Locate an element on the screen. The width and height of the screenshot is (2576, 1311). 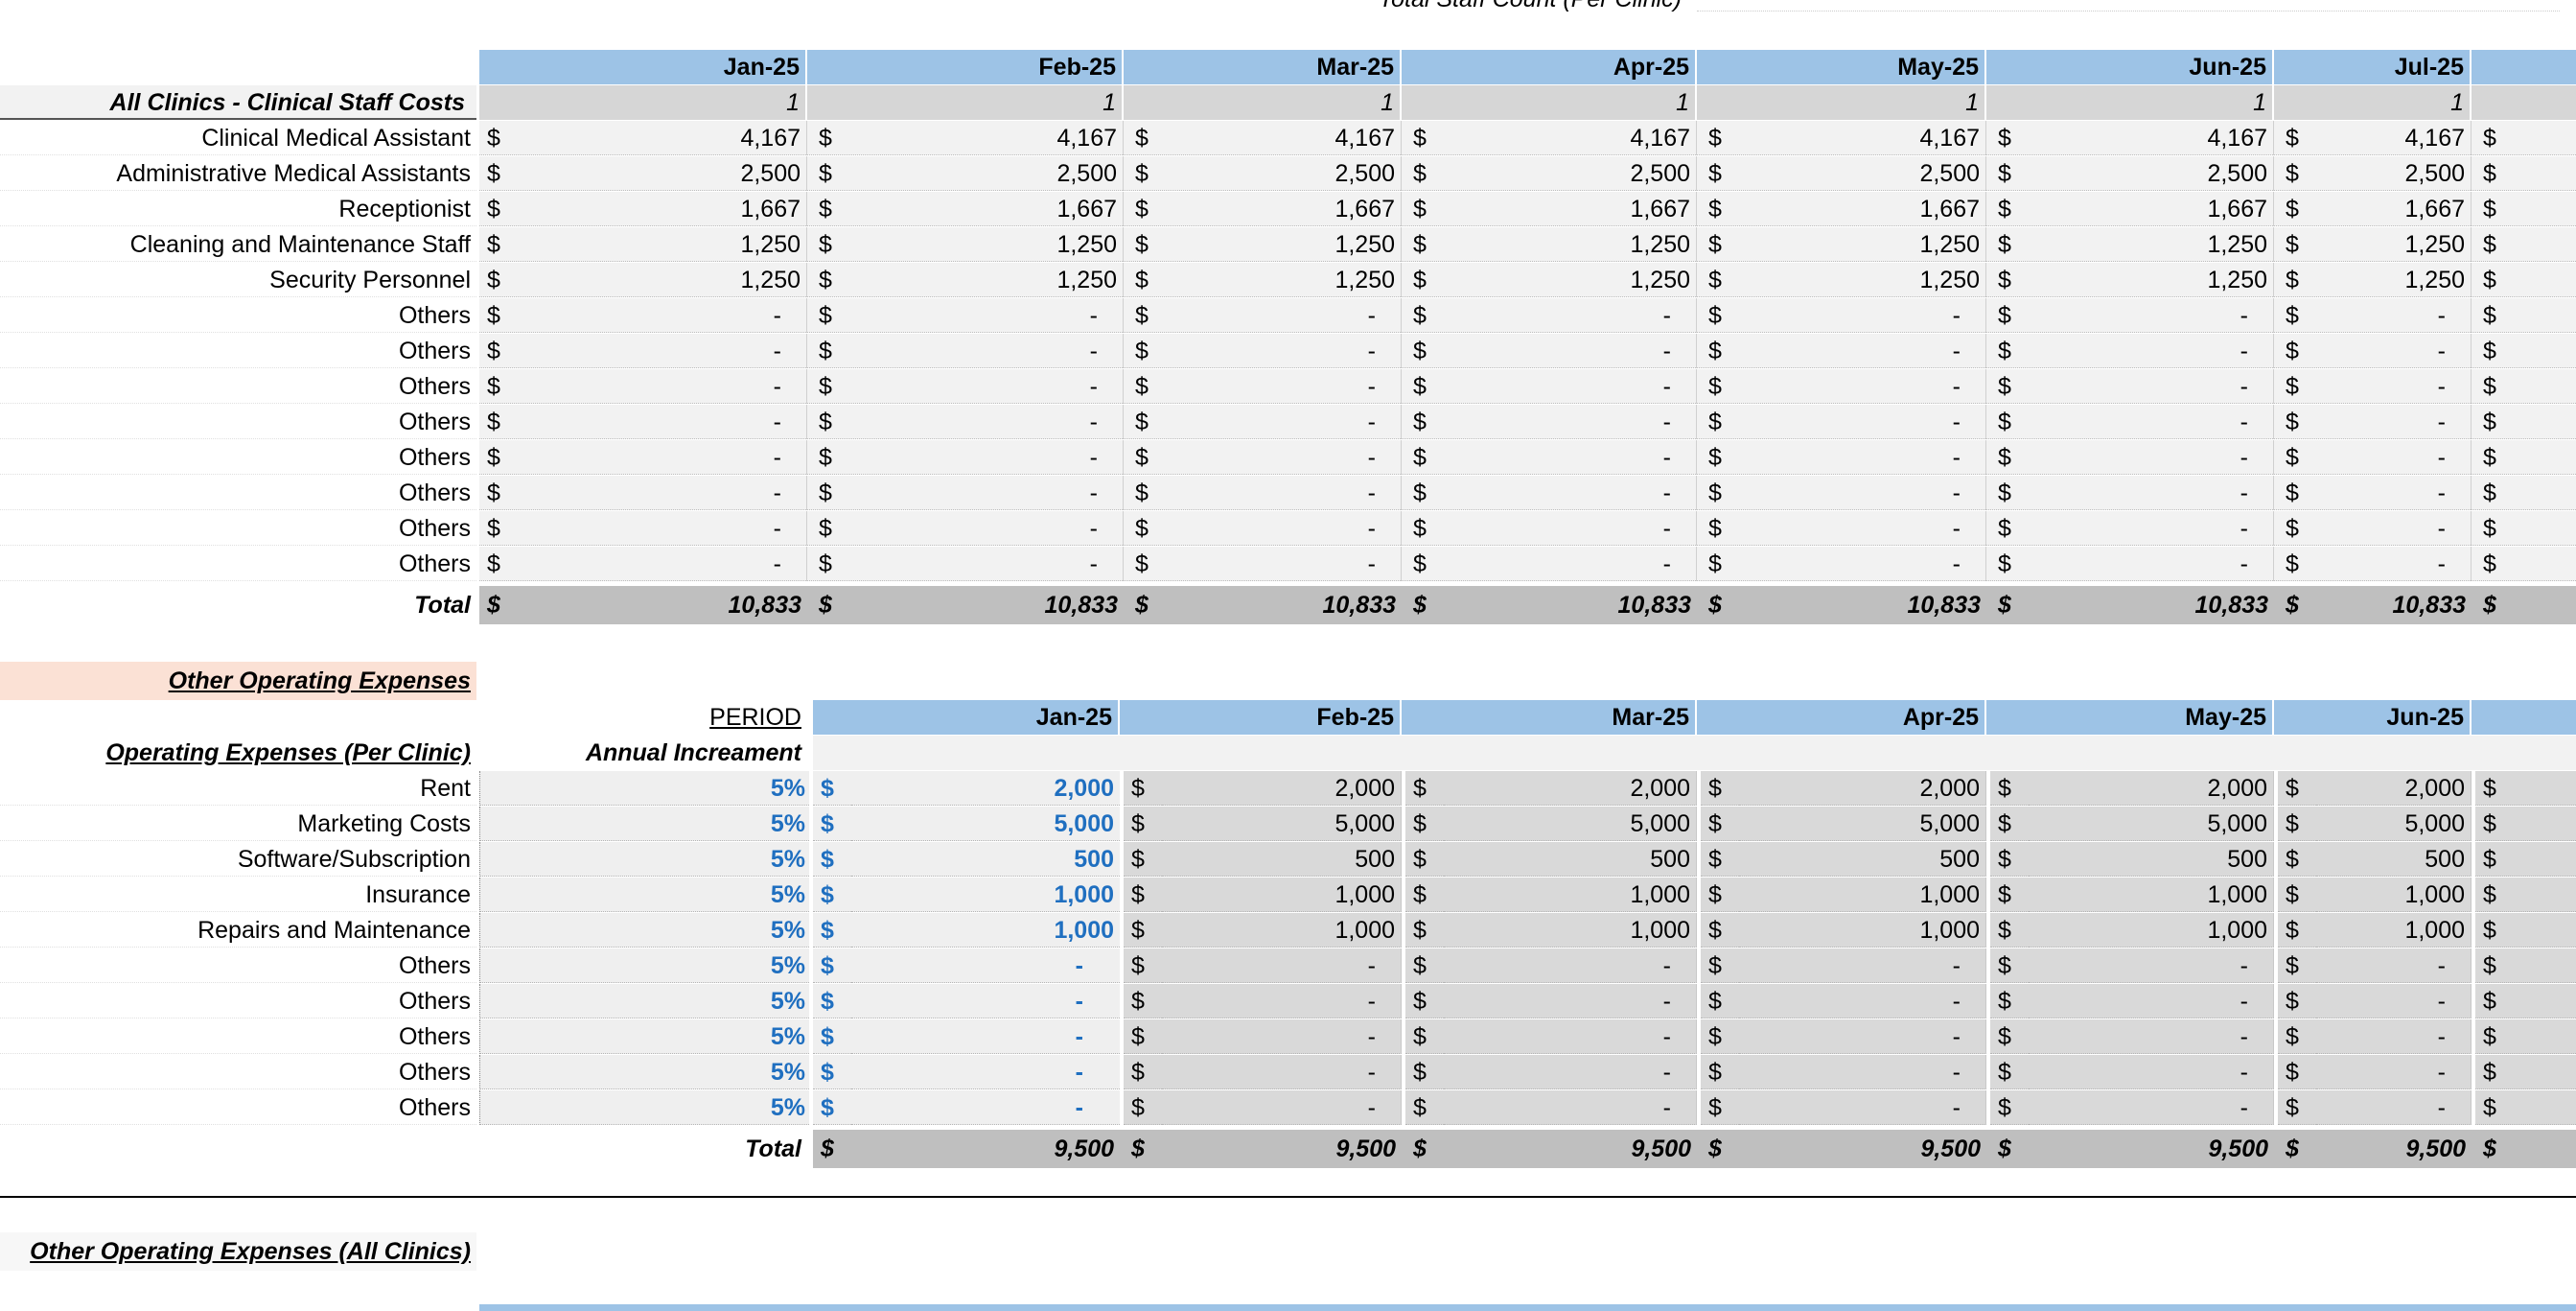
opex-jan-input: 5,000 is located at coordinates (986, 824).